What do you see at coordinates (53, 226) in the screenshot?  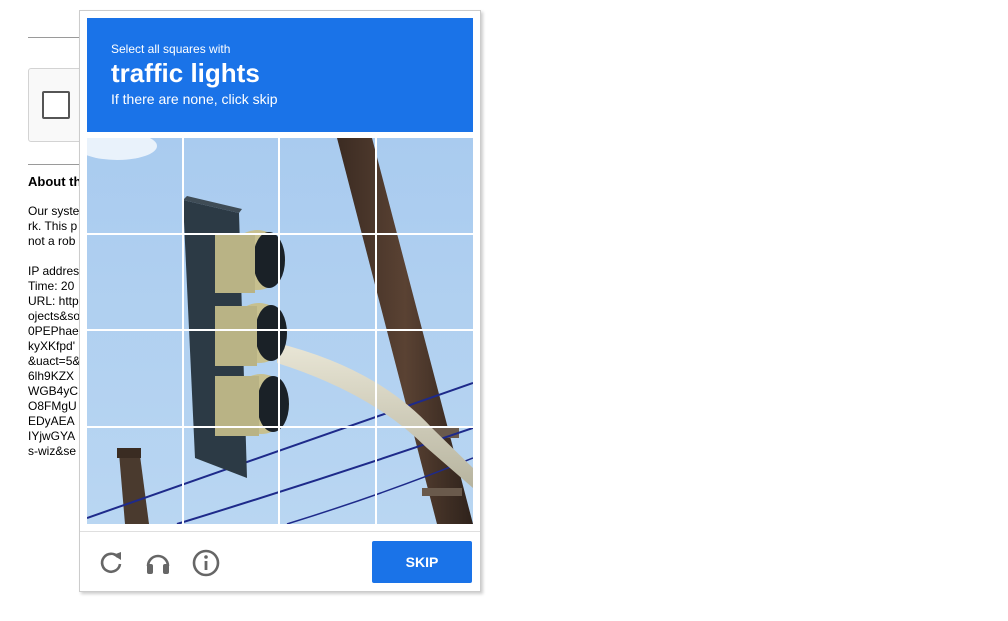 I see `about-text-line: rk. This p` at bounding box center [53, 226].